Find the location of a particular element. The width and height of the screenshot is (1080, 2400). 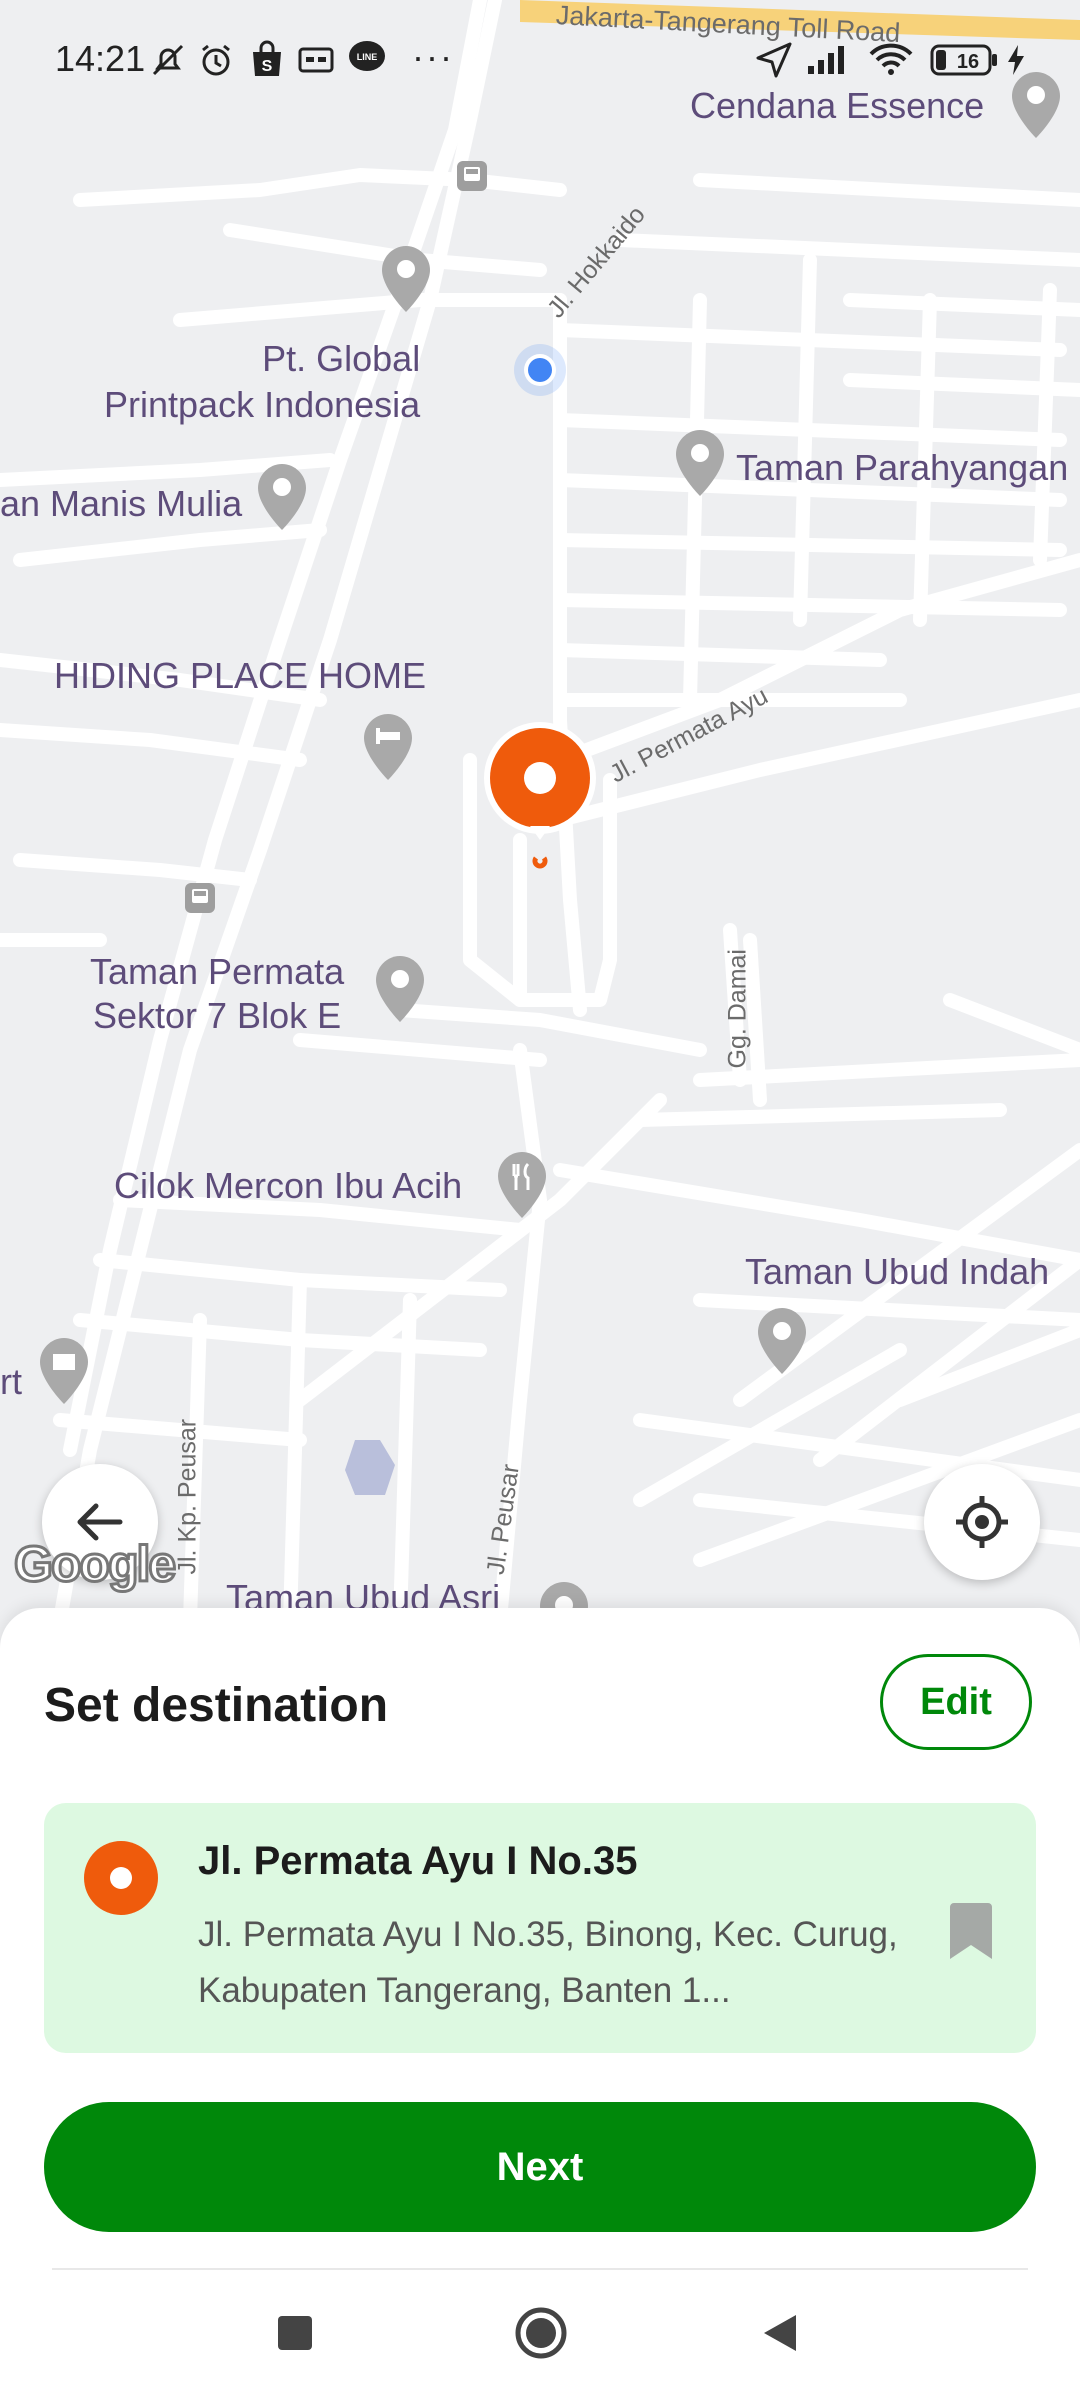

status-time: 14:21 is located at coordinates (100, 58).